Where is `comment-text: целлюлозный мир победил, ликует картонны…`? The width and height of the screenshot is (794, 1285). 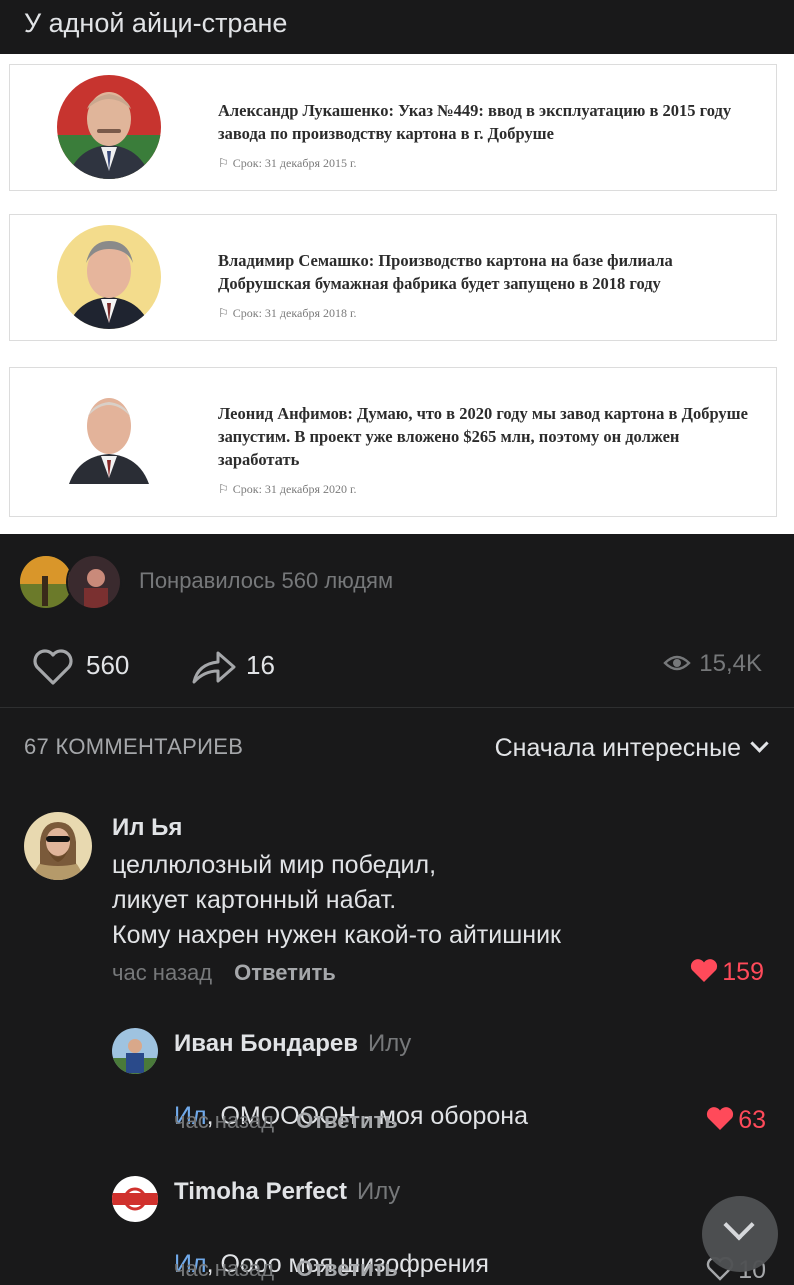 comment-text: целлюлозный мир победил, ликует картонны… is located at coordinates (336, 900).